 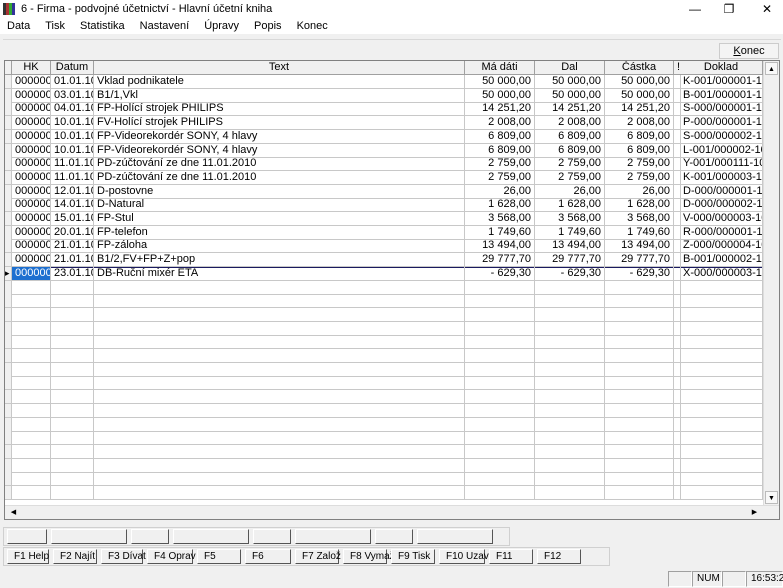 What do you see at coordinates (500, 123) in the screenshot?
I see `ma-dati-cell: 2 008,00` at bounding box center [500, 123].